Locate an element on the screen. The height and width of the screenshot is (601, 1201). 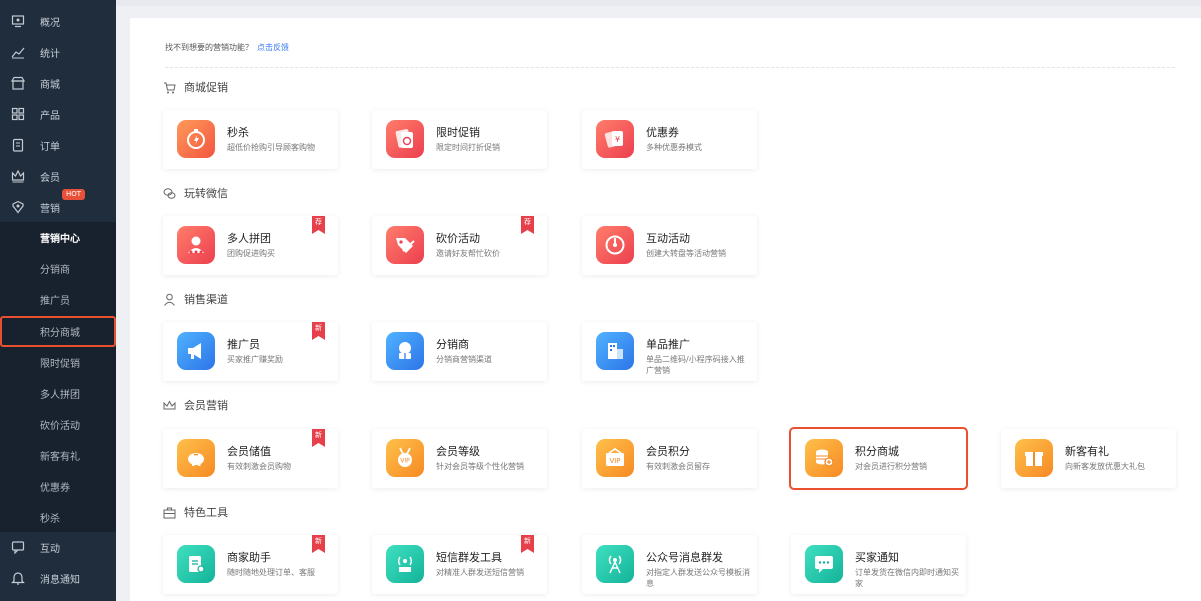
card-title: 砍价活动 is located at coordinates (458, 238).